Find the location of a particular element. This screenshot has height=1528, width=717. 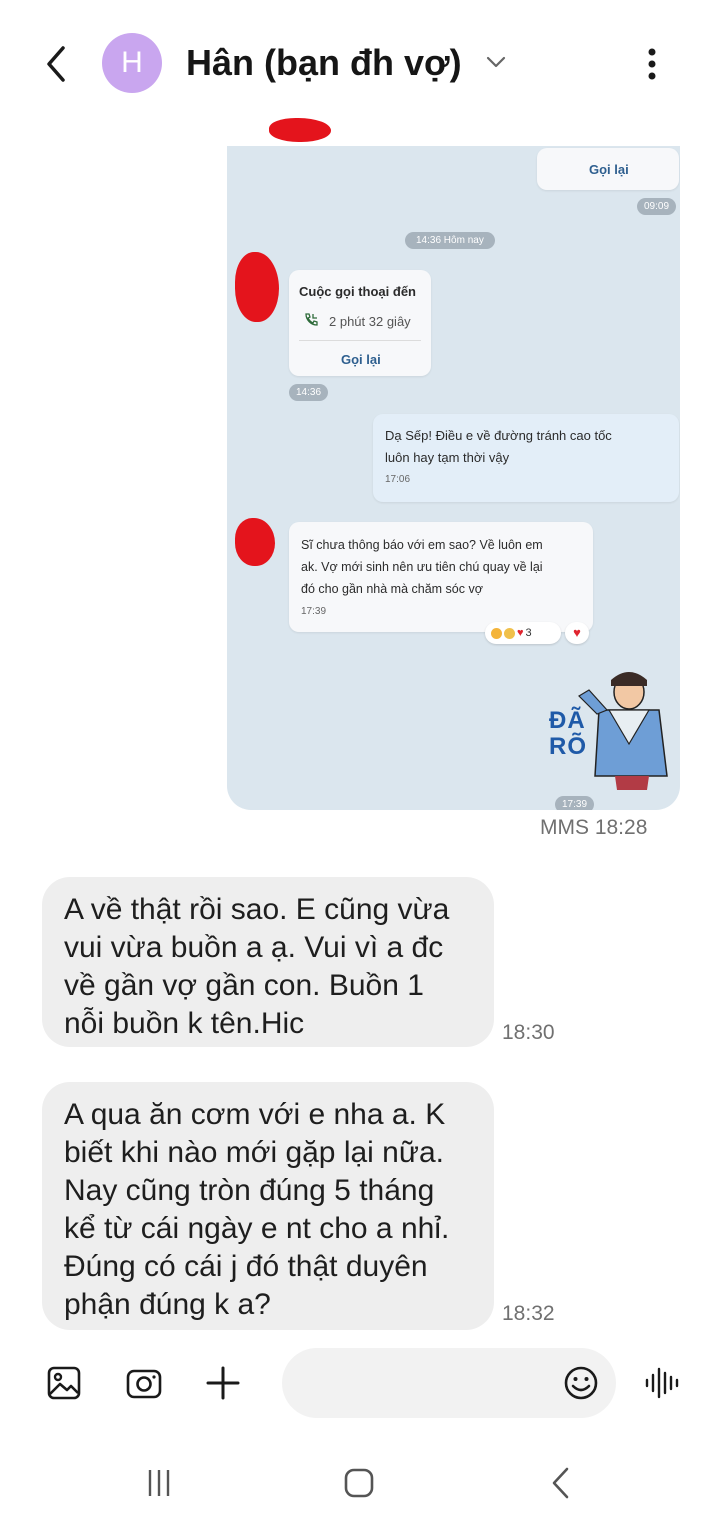

time-pill: 17:39 is located at coordinates (575, 803).